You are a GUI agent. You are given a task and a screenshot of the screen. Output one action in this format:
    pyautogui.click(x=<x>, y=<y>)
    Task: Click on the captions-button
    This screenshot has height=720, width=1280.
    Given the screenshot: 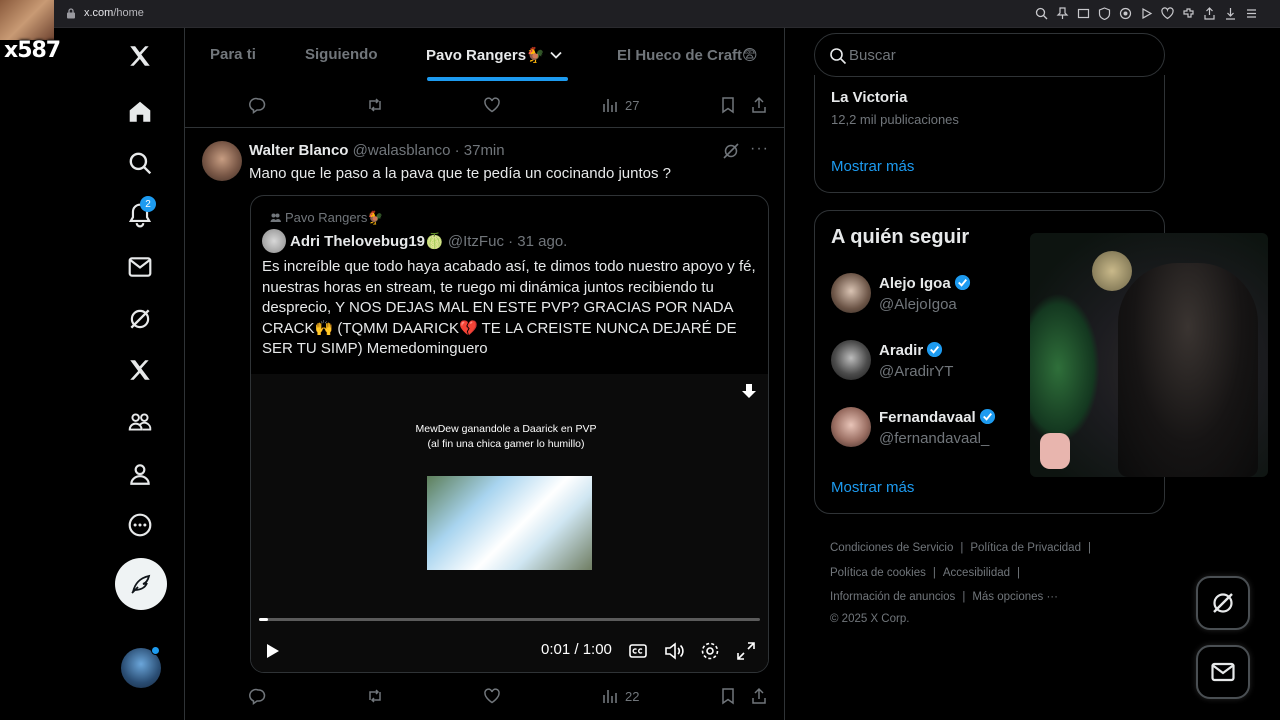 What is the action you would take?
    pyautogui.click(x=638, y=651)
    